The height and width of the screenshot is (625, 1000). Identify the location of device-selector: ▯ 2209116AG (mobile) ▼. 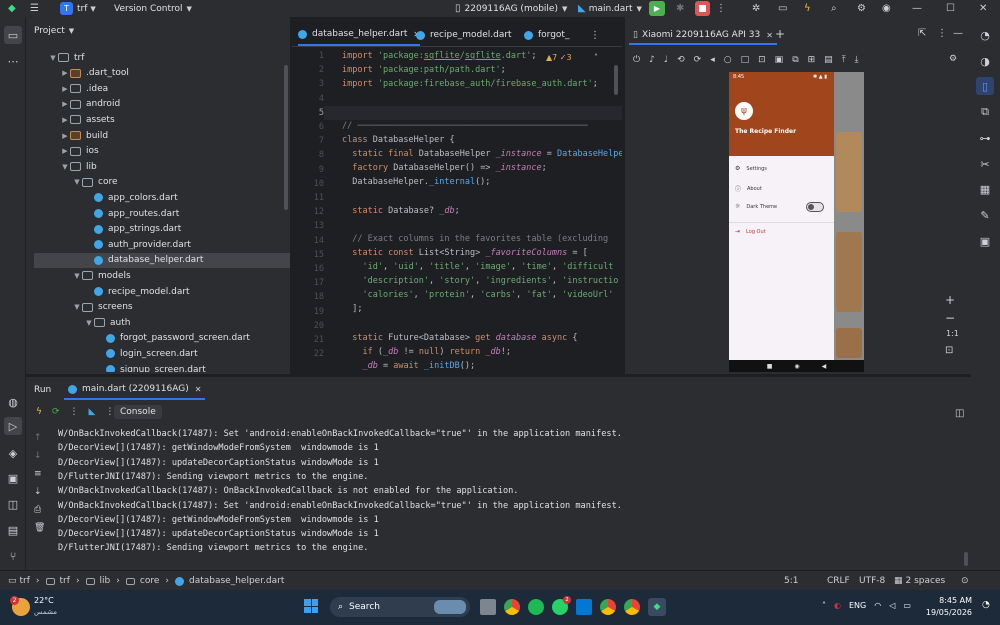
(511, 8).